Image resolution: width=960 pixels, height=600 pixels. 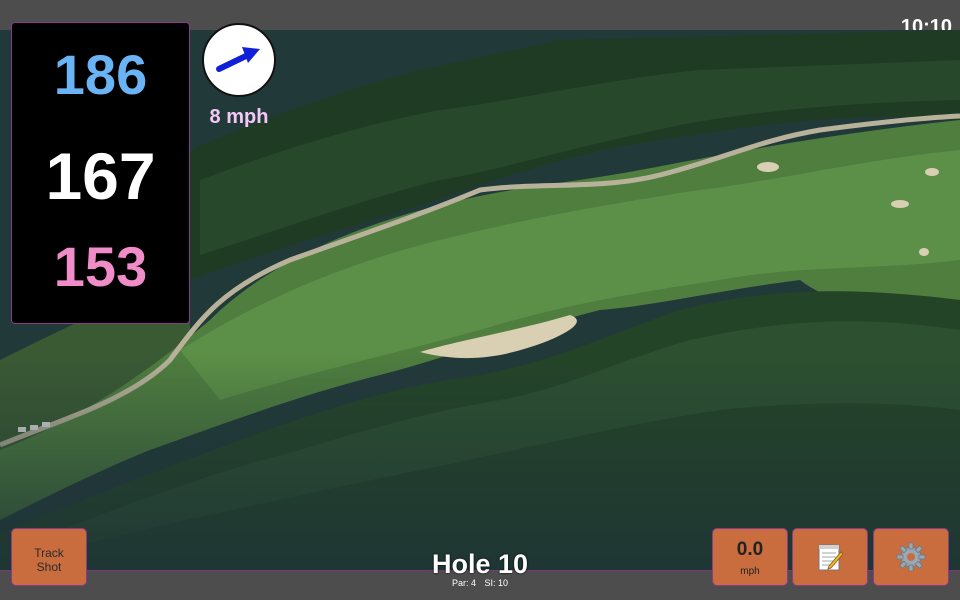 I want to click on wind-speed-label: 8 mph, so click(x=239, y=117).